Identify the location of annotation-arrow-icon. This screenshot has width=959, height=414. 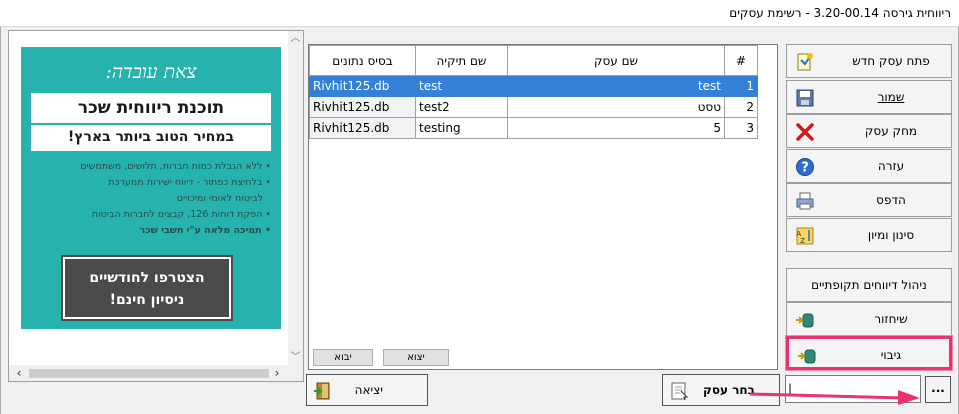
(834, 397).